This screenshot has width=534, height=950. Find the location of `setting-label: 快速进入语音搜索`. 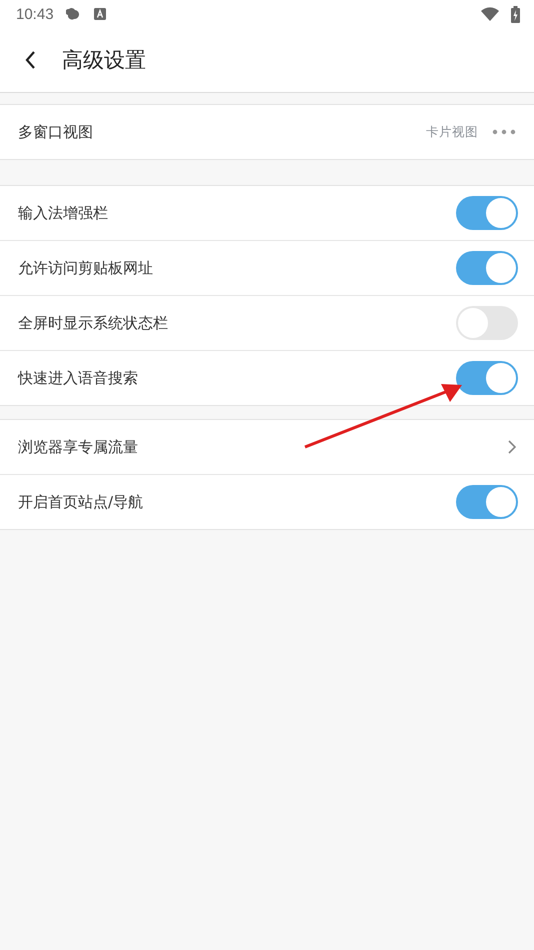

setting-label: 快速进入语音搜索 is located at coordinates (78, 378).